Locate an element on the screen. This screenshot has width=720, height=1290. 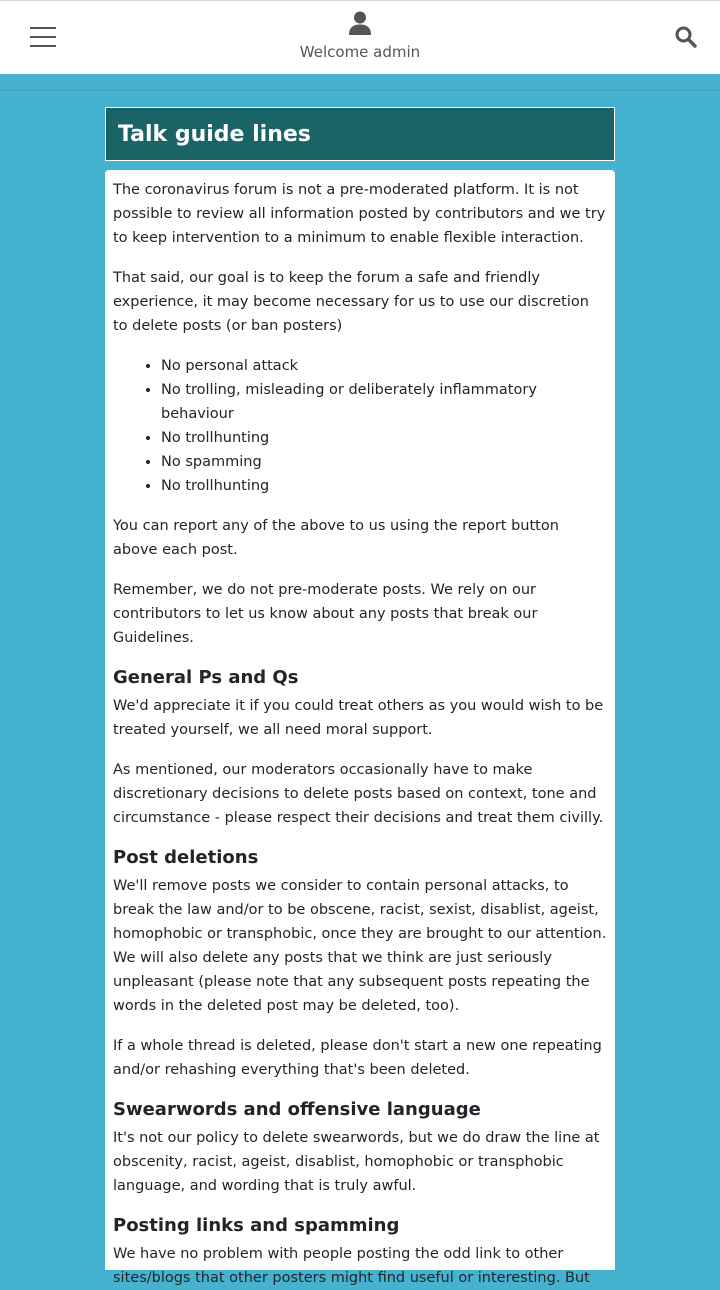
hamburger-icon is located at coordinates (43, 37).